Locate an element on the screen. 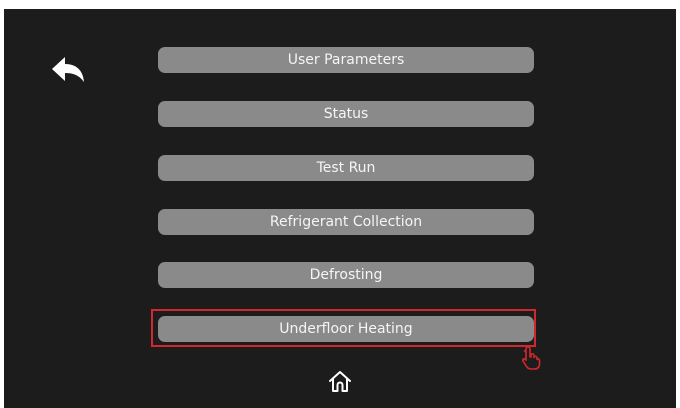 The height and width of the screenshot is (408, 680). refrigerant-collection-button: Refrigerant Collection is located at coordinates (346, 222).